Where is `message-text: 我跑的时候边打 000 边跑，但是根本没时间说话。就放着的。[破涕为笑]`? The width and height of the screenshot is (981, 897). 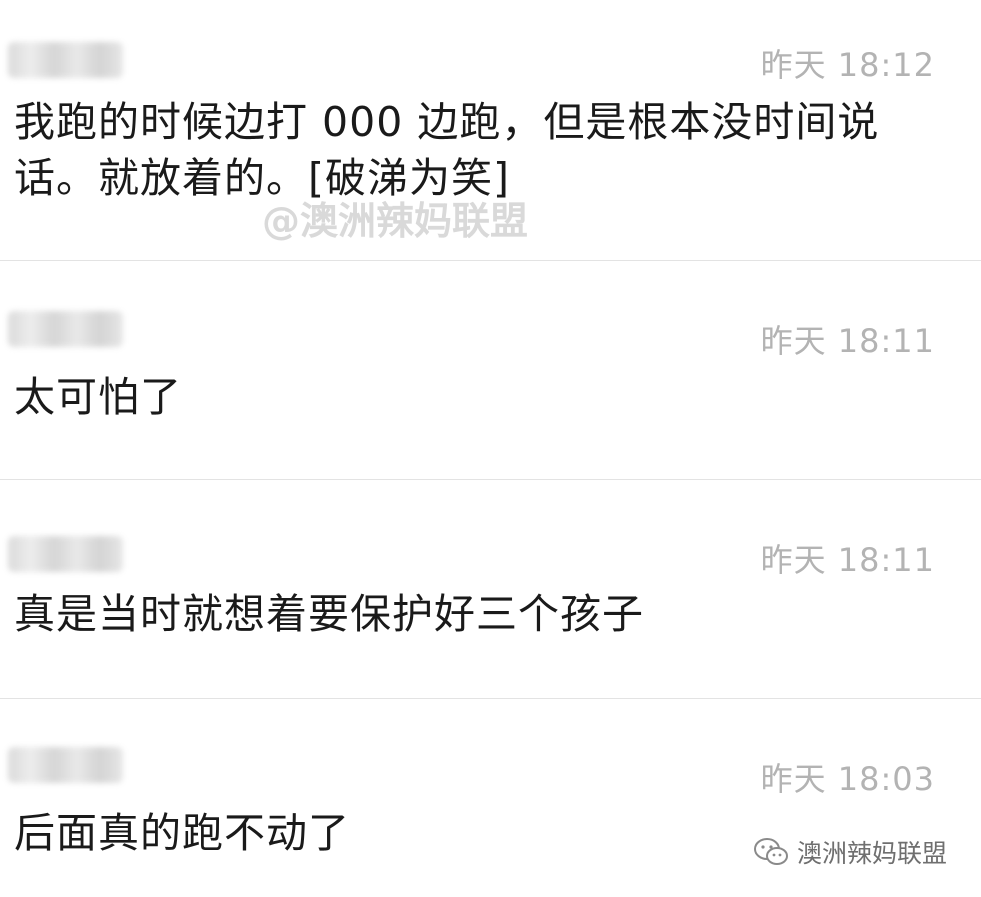 message-text: 我跑的时候边打 000 边跑，但是根本没时间说话。就放着的。[破涕为笑] is located at coordinates (447, 150).